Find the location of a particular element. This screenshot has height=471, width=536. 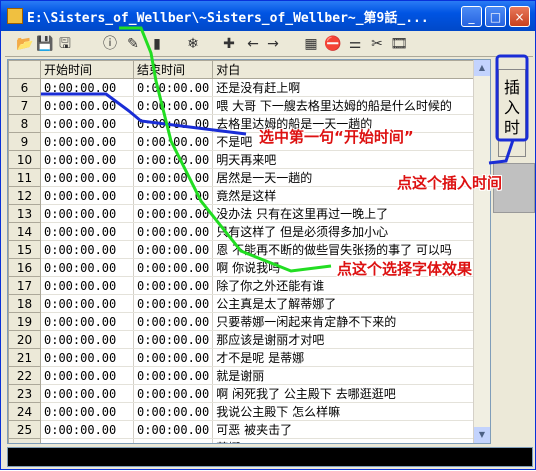

header-start-time: 开始时间 is located at coordinates (87, 69).